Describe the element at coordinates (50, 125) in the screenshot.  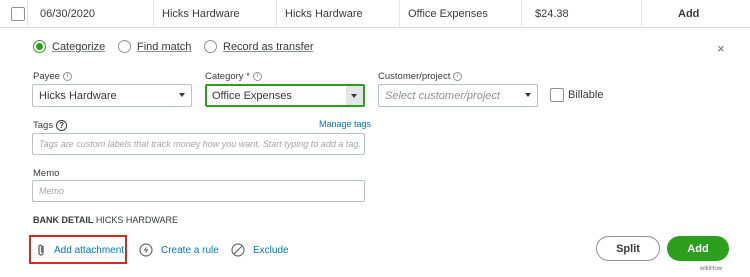
I see `tags-label: Tags ?` at that location.